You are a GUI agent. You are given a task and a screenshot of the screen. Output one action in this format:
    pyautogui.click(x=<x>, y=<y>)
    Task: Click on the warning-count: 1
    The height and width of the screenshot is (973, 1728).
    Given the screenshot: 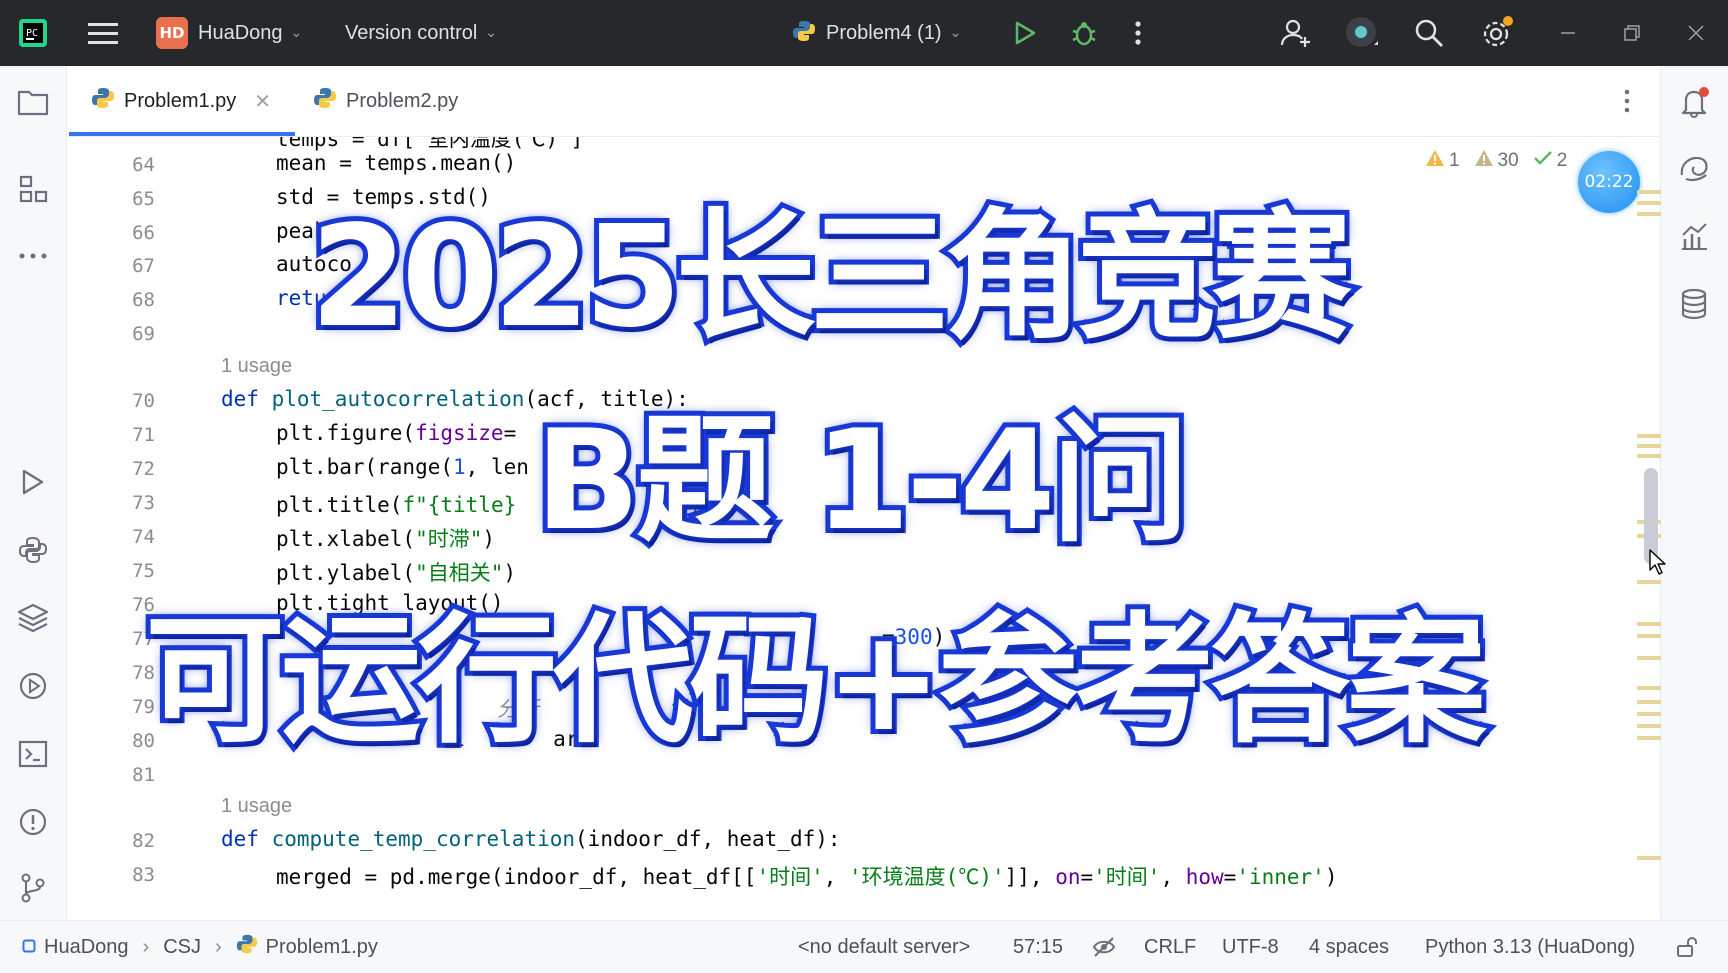 What is the action you would take?
    pyautogui.click(x=1454, y=160)
    